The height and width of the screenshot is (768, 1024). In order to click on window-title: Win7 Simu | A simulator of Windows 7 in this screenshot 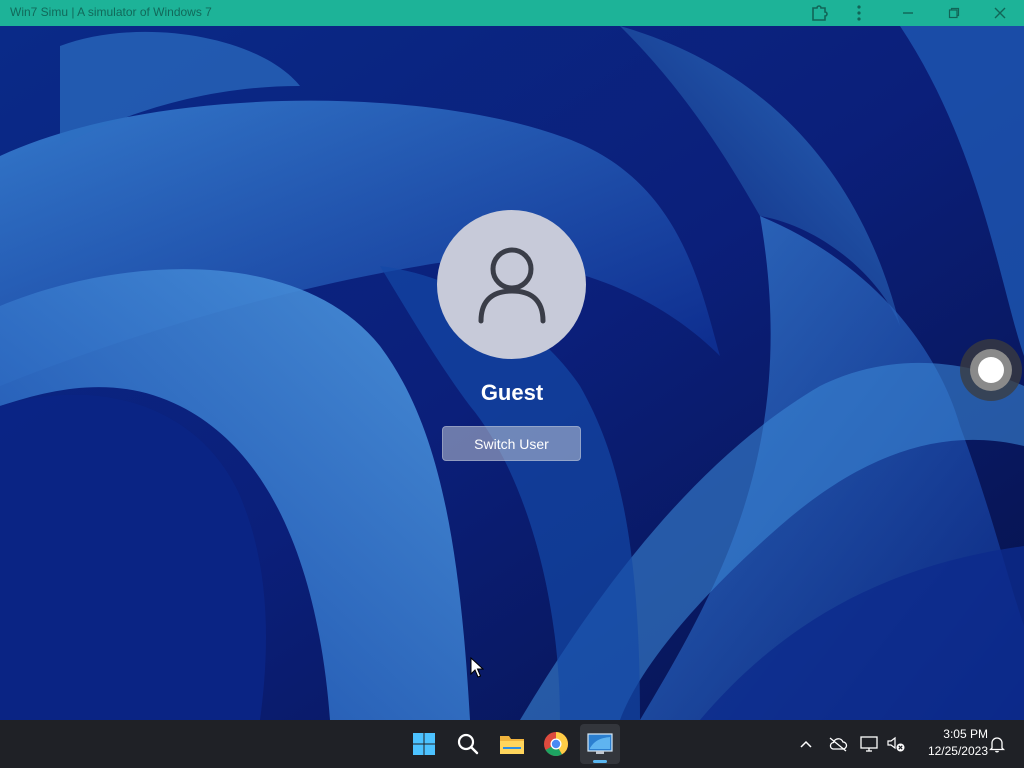, I will do `click(111, 12)`.